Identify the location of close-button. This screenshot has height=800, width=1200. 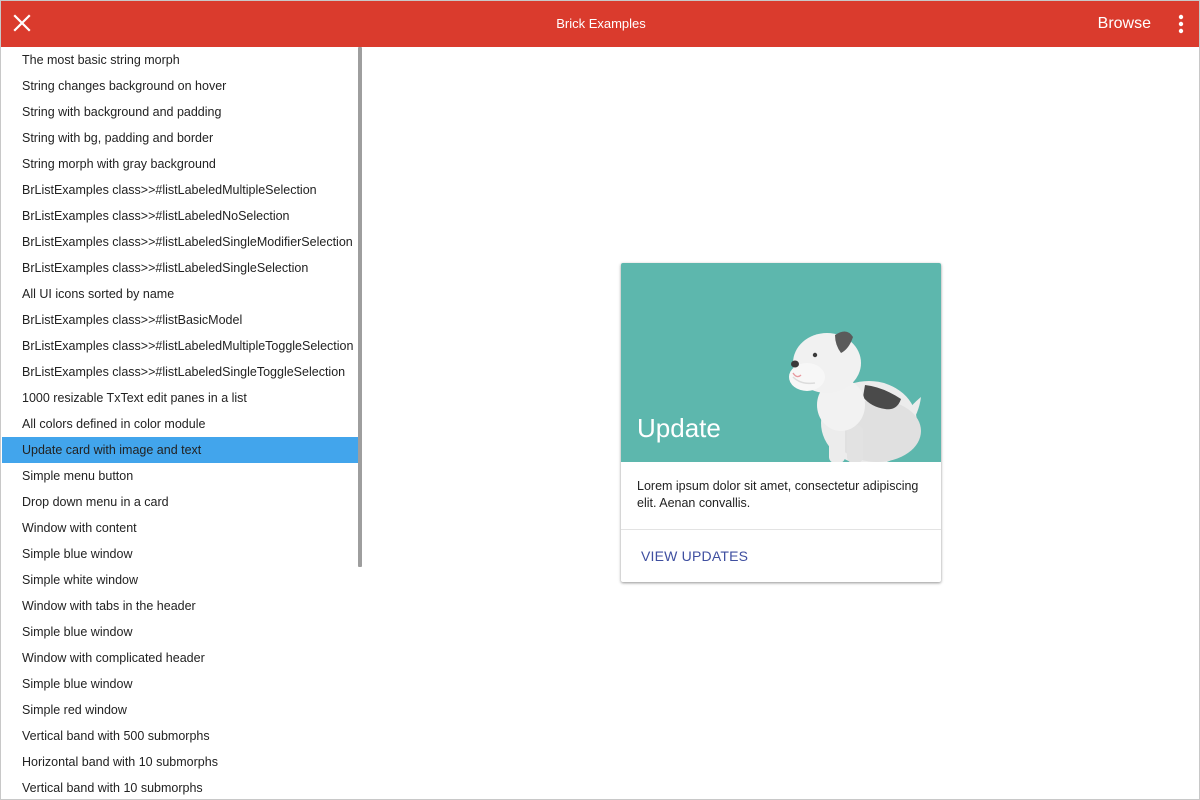
(22, 23).